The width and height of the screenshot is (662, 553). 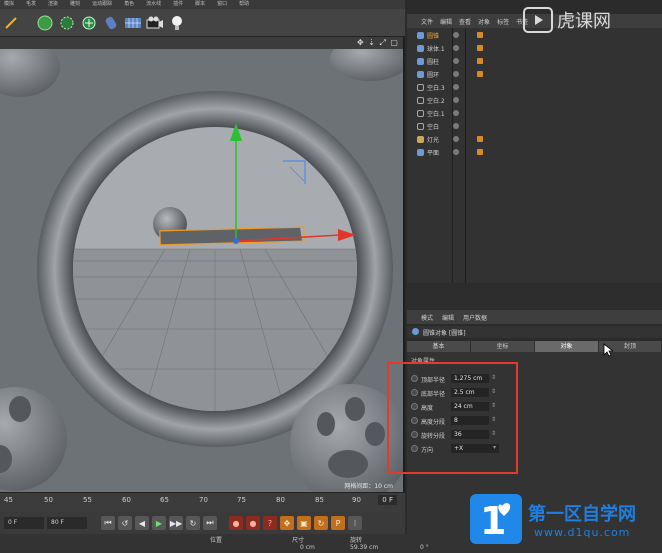 I want to click on om-menu-item: 对象, so click(x=484, y=21).